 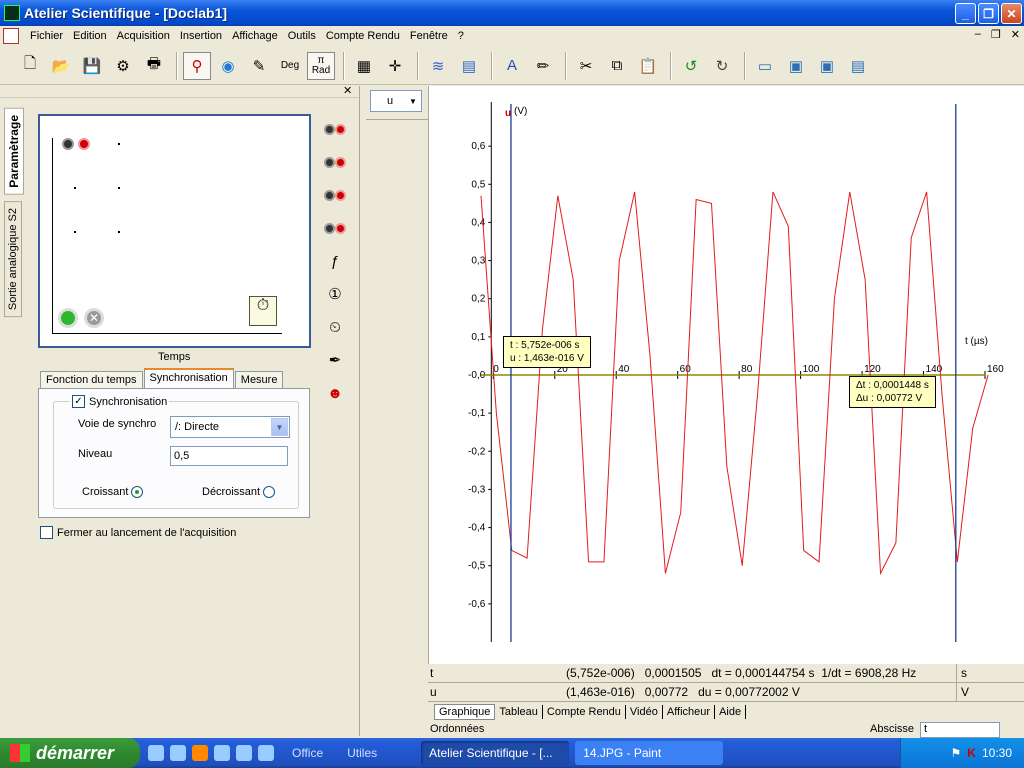 I want to click on kaspersky-icon: K, so click(x=971, y=753).